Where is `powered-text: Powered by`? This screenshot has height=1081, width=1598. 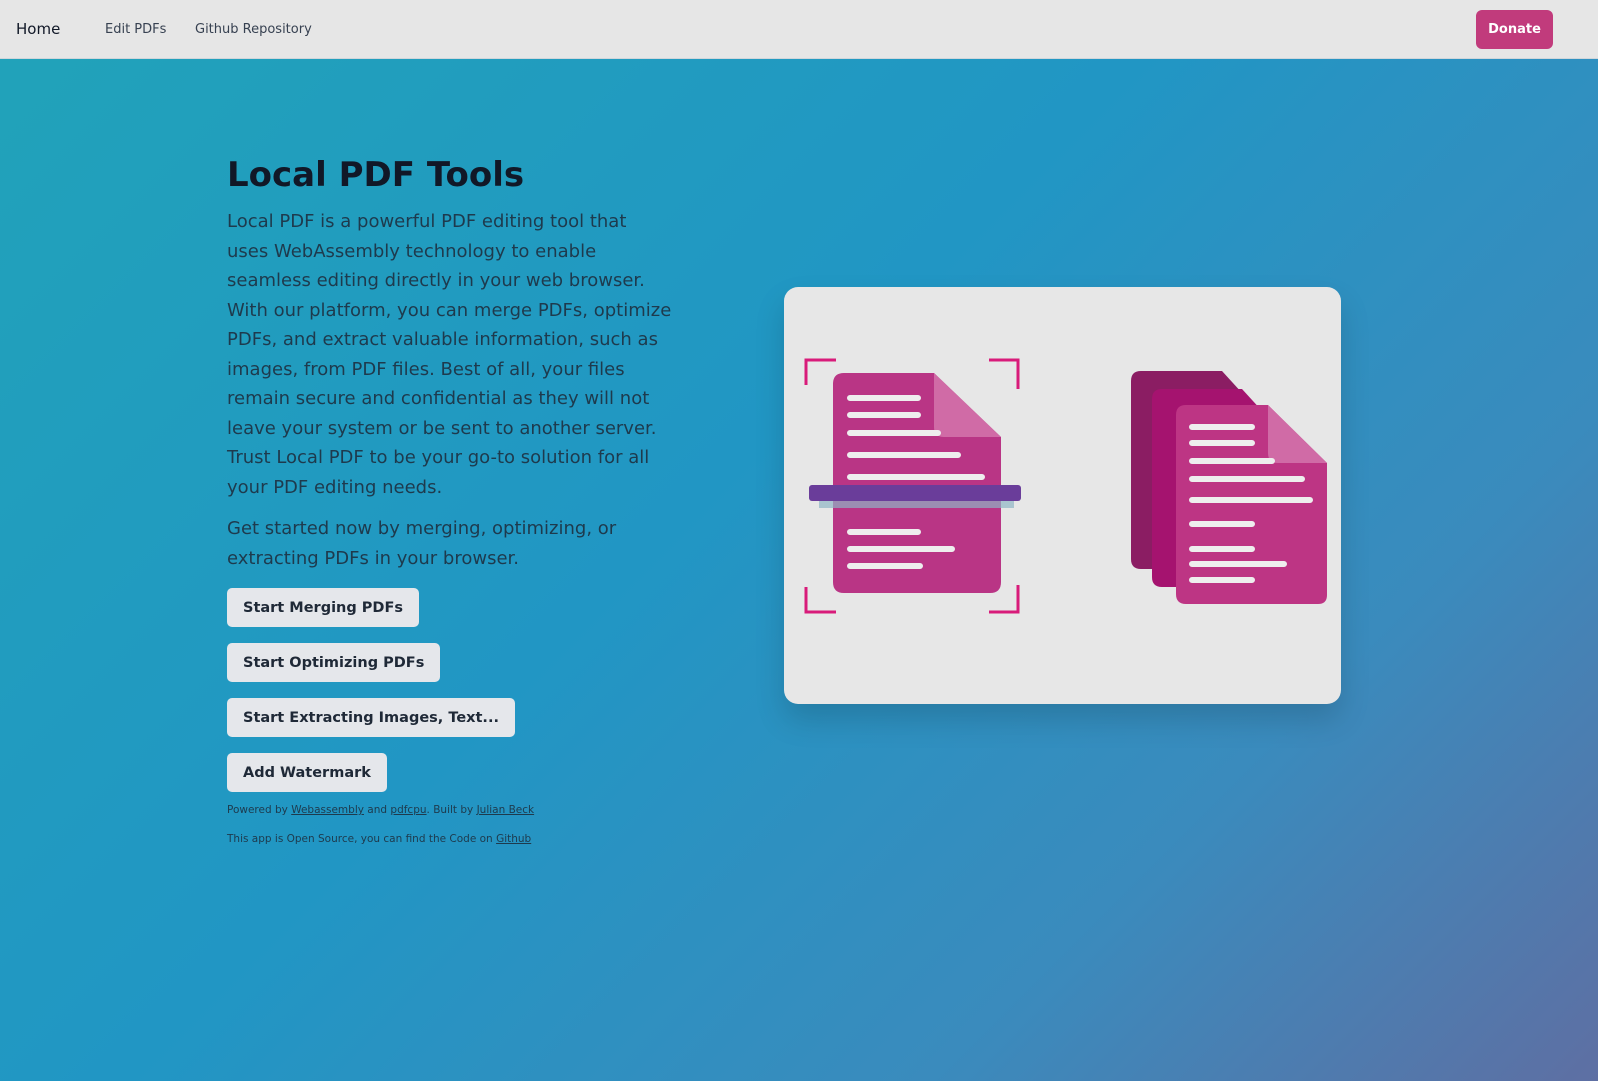
powered-text: Powered by is located at coordinates (259, 810).